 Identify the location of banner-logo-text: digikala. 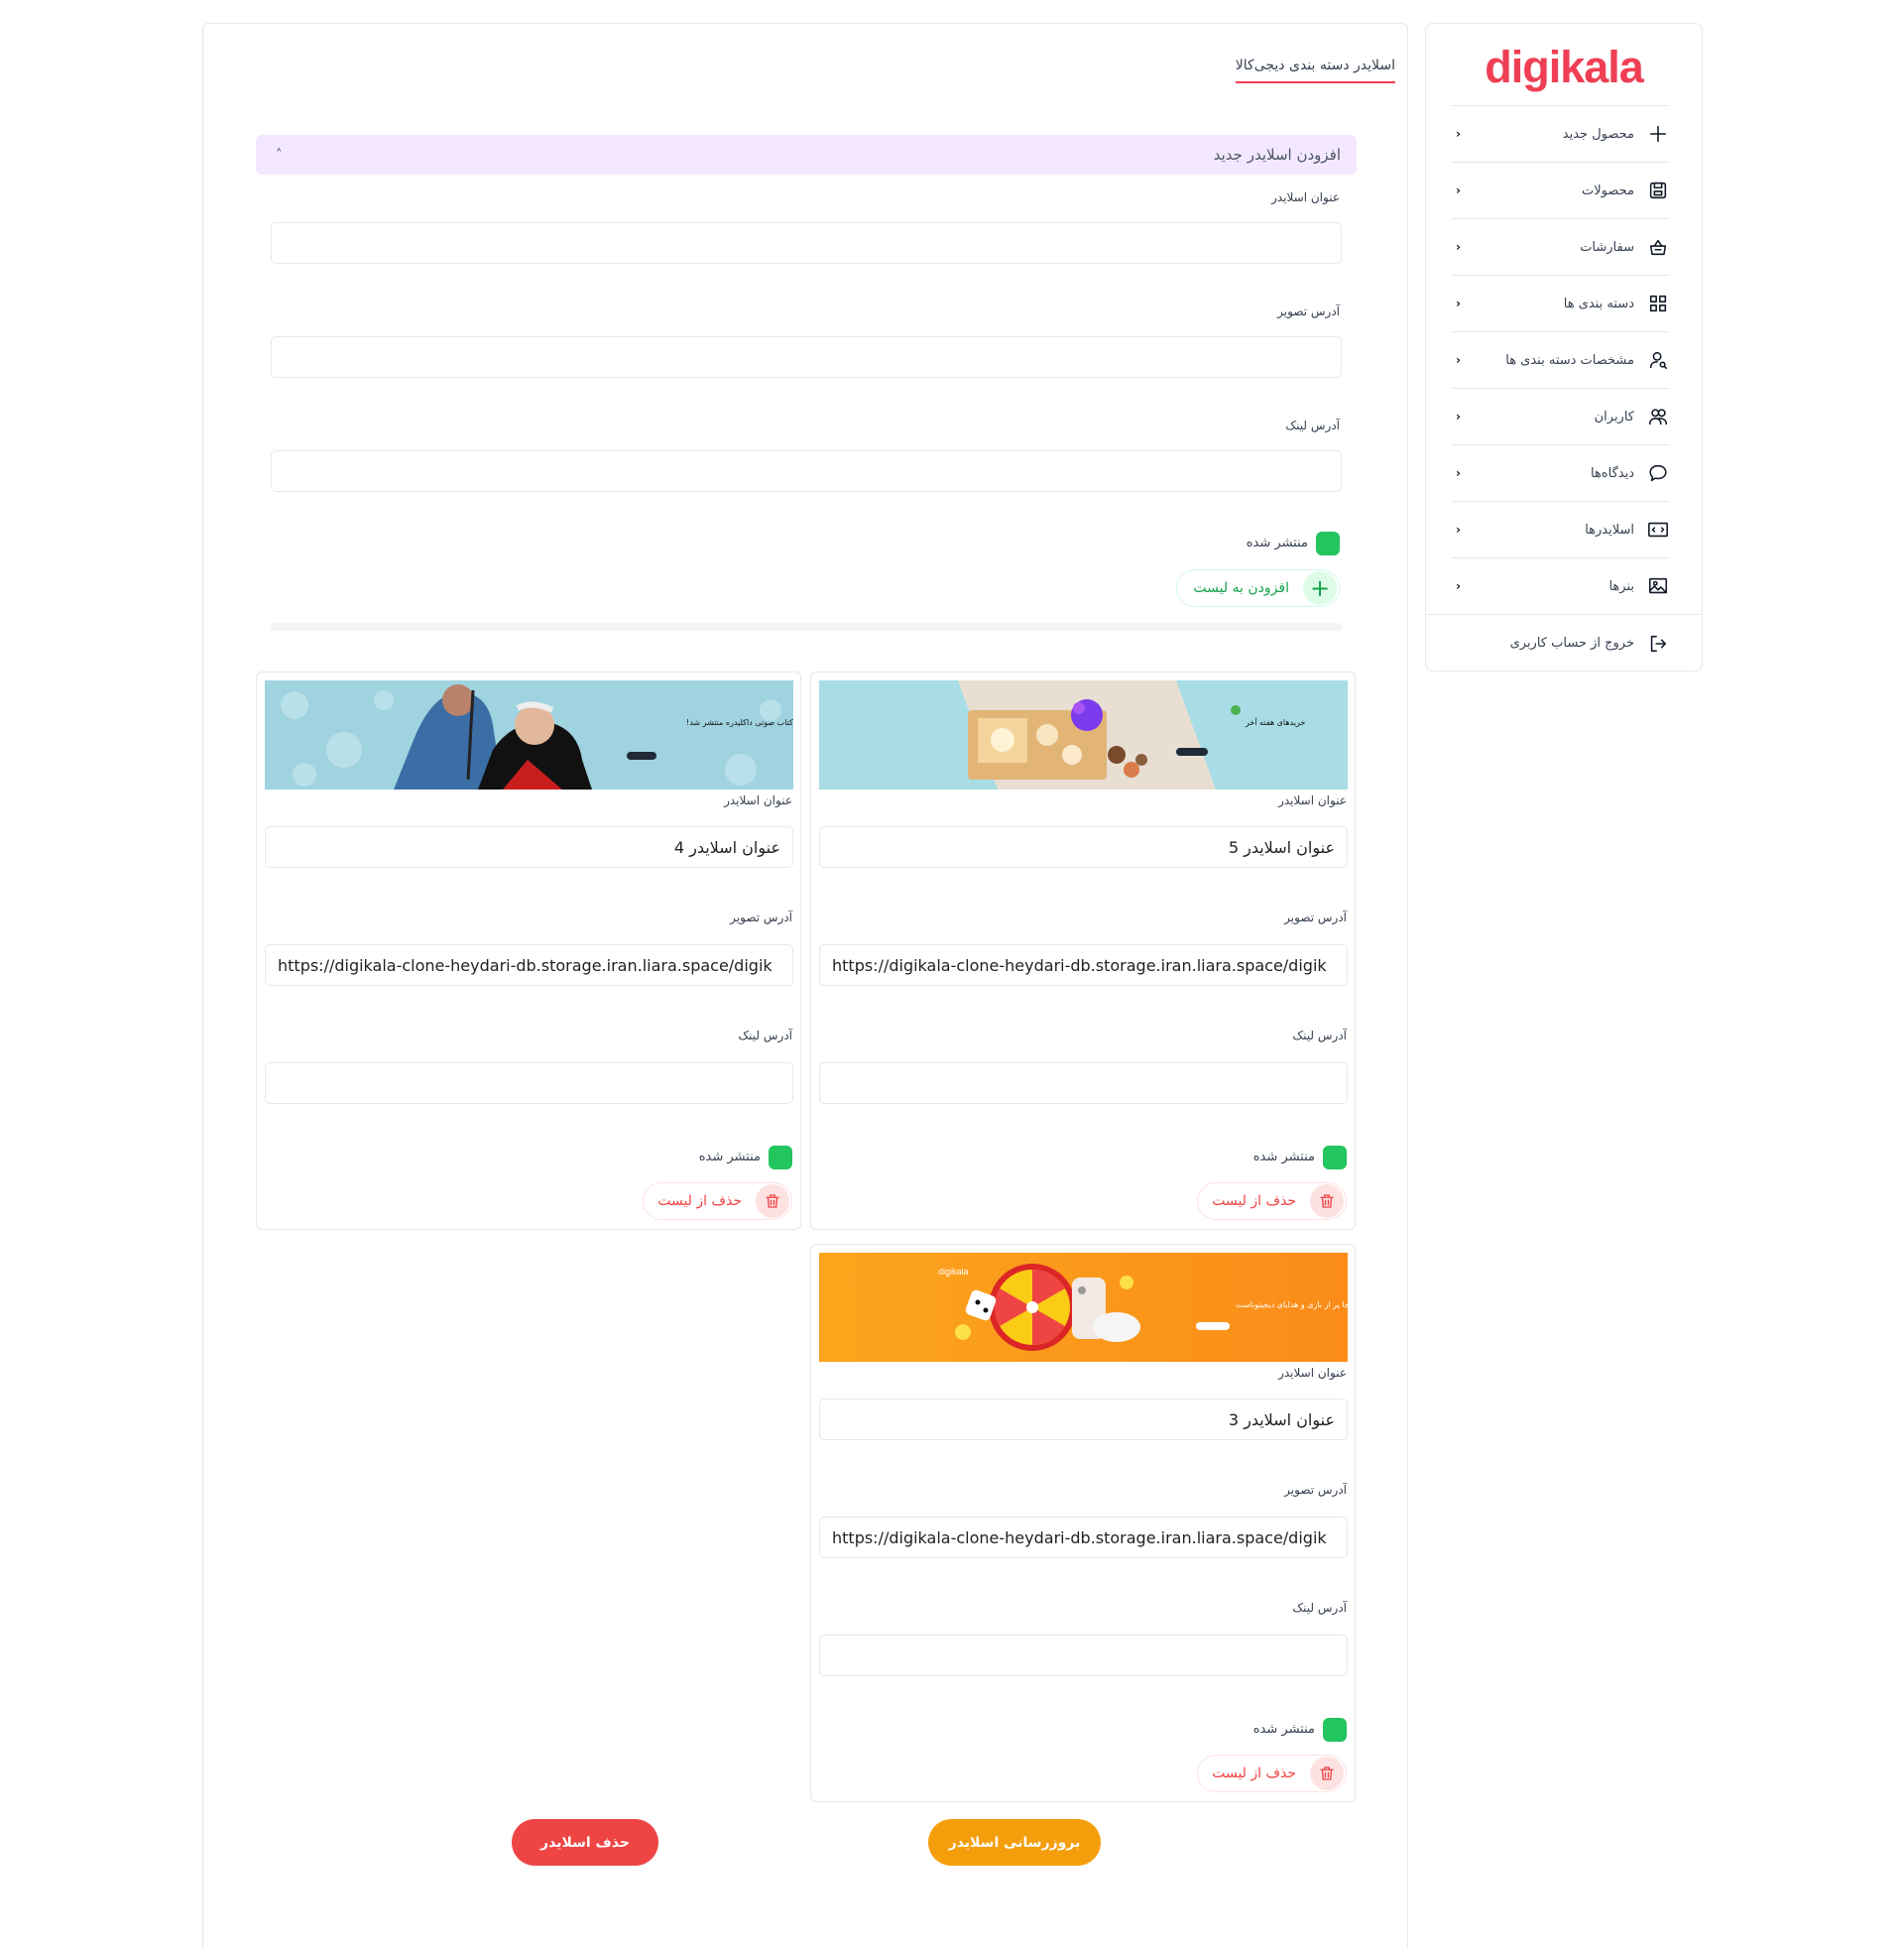
(953, 1272).